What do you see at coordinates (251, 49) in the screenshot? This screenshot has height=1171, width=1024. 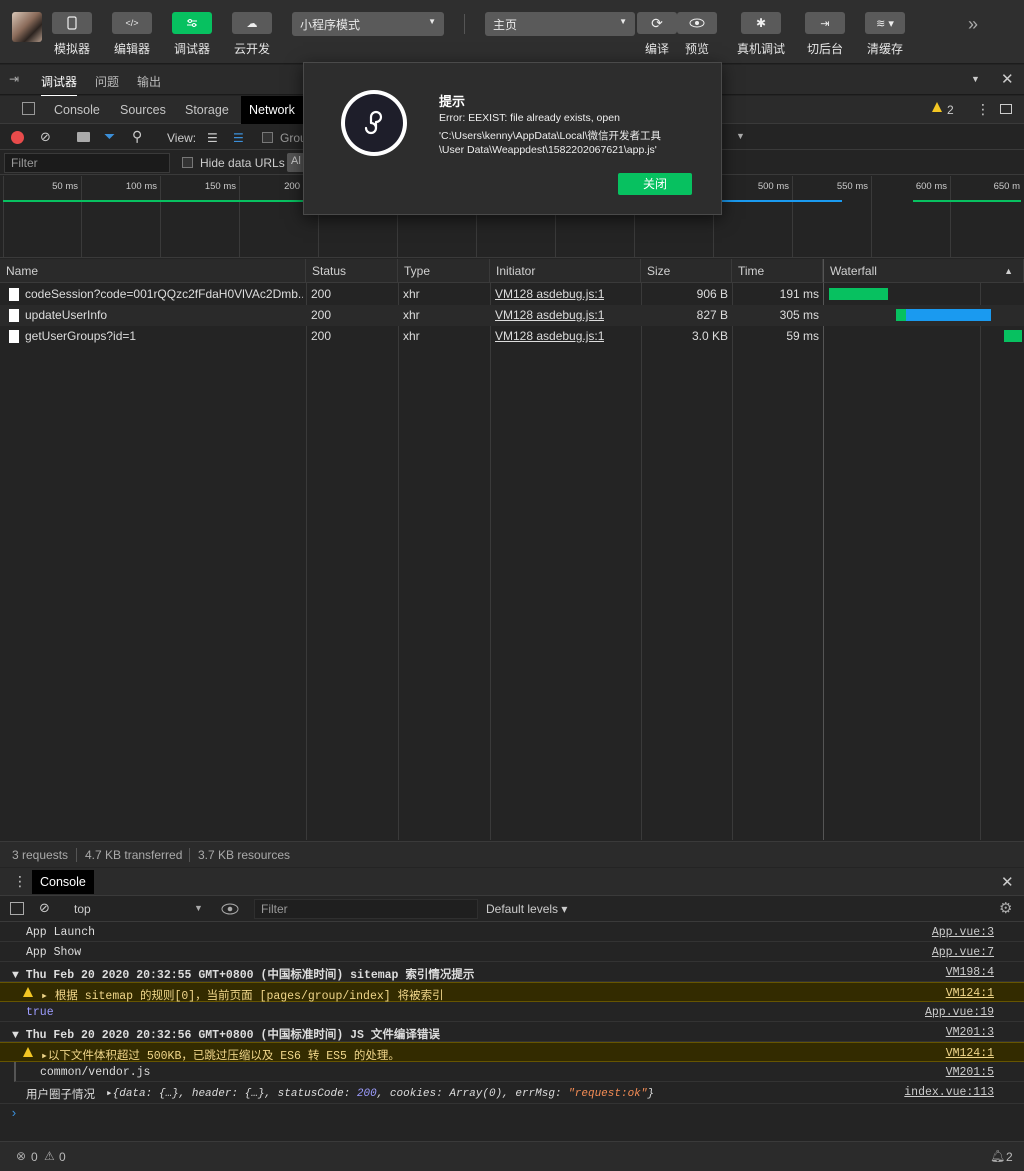 I see `cloud-dev-label: 云开发` at bounding box center [251, 49].